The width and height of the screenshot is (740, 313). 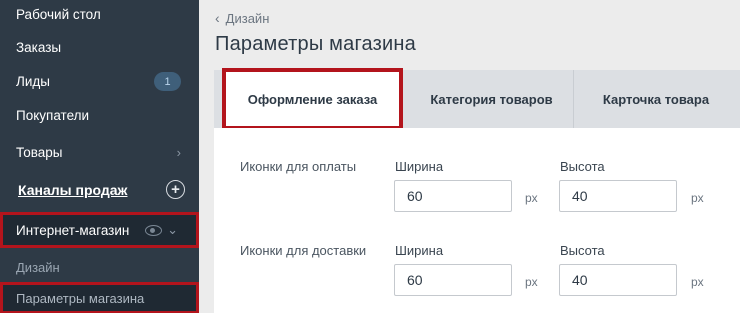 I want to click on sidebar-item-orders: Заказы, so click(x=99, y=47).